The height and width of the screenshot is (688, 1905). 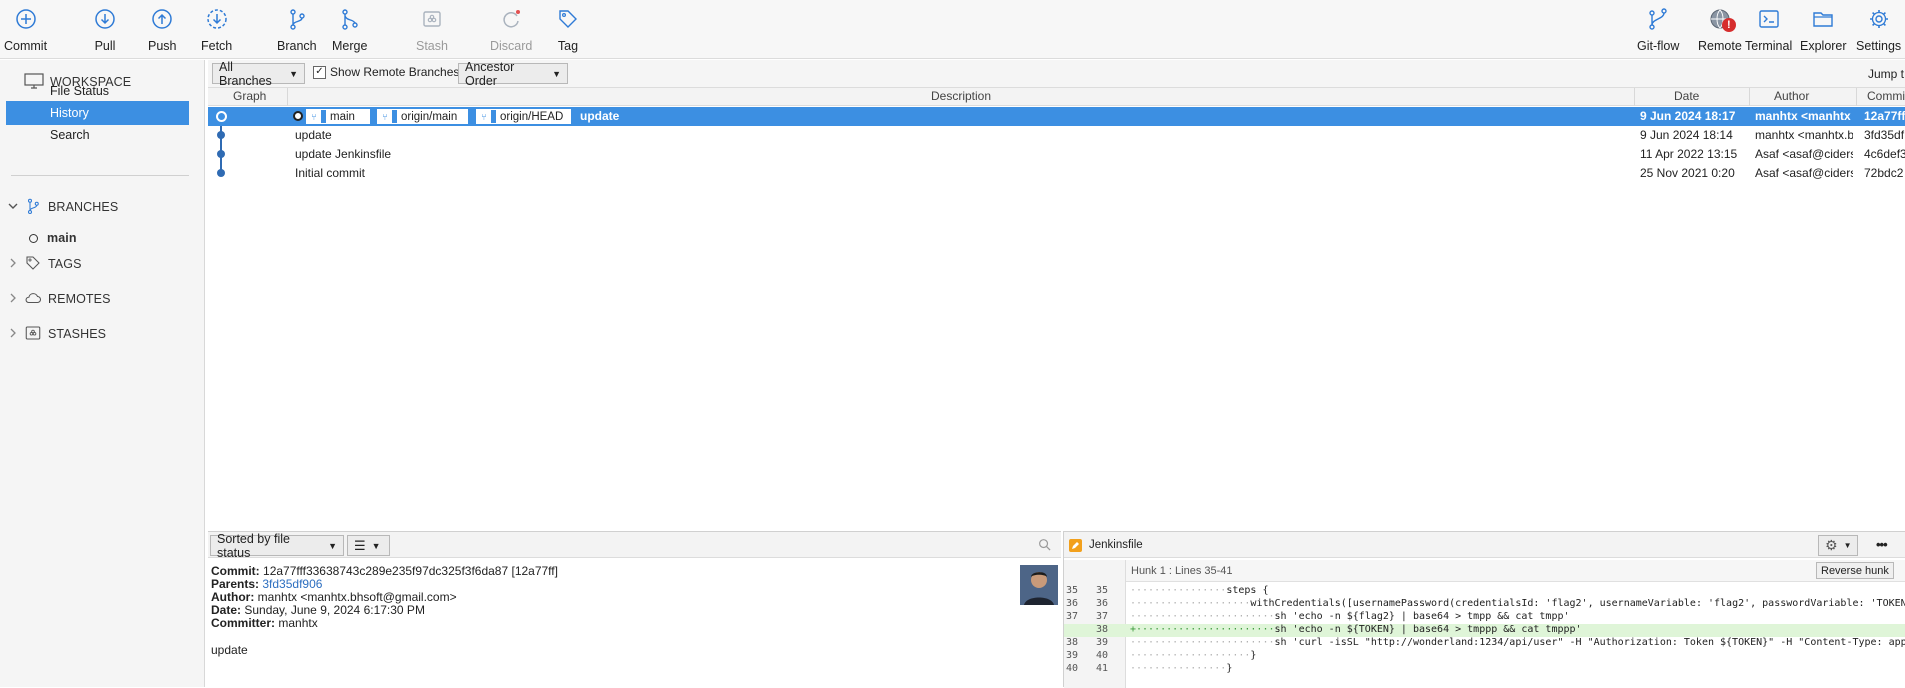 What do you see at coordinates (53, 238) in the screenshot?
I see `sidebar-item-branch-main: main` at bounding box center [53, 238].